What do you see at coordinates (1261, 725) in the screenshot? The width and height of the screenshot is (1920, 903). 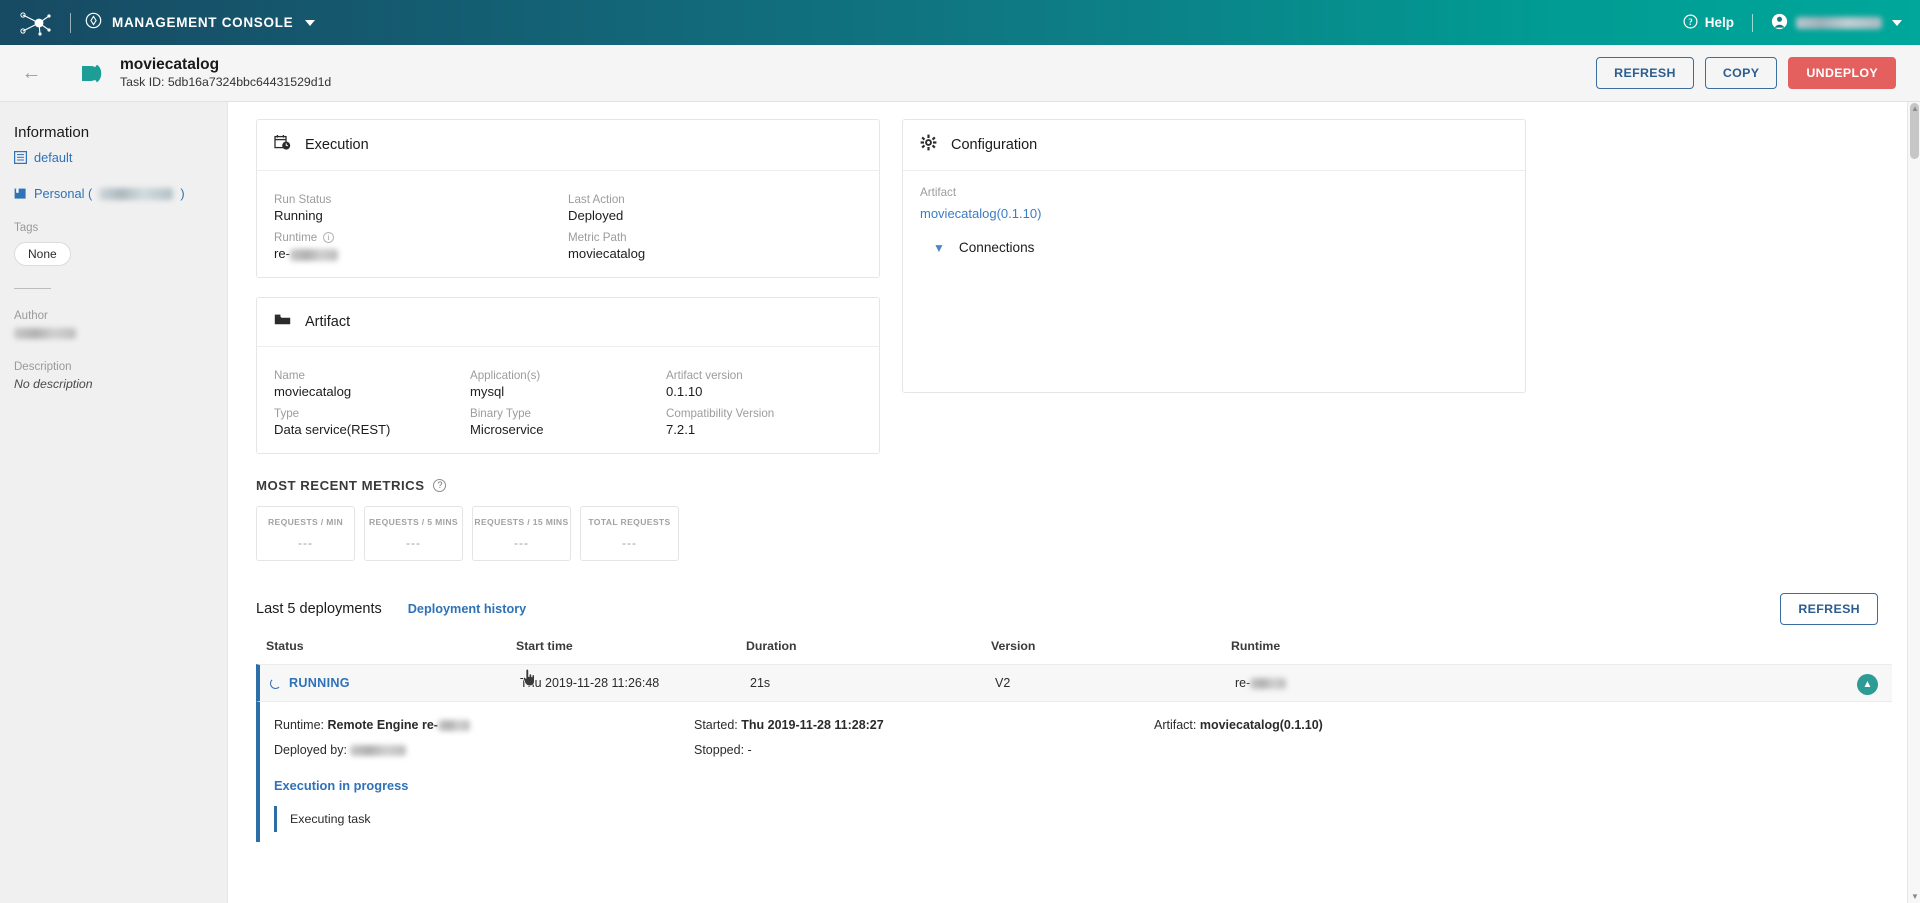 I see `detail-artifact-value: moviecatalog(0.1.10)` at bounding box center [1261, 725].